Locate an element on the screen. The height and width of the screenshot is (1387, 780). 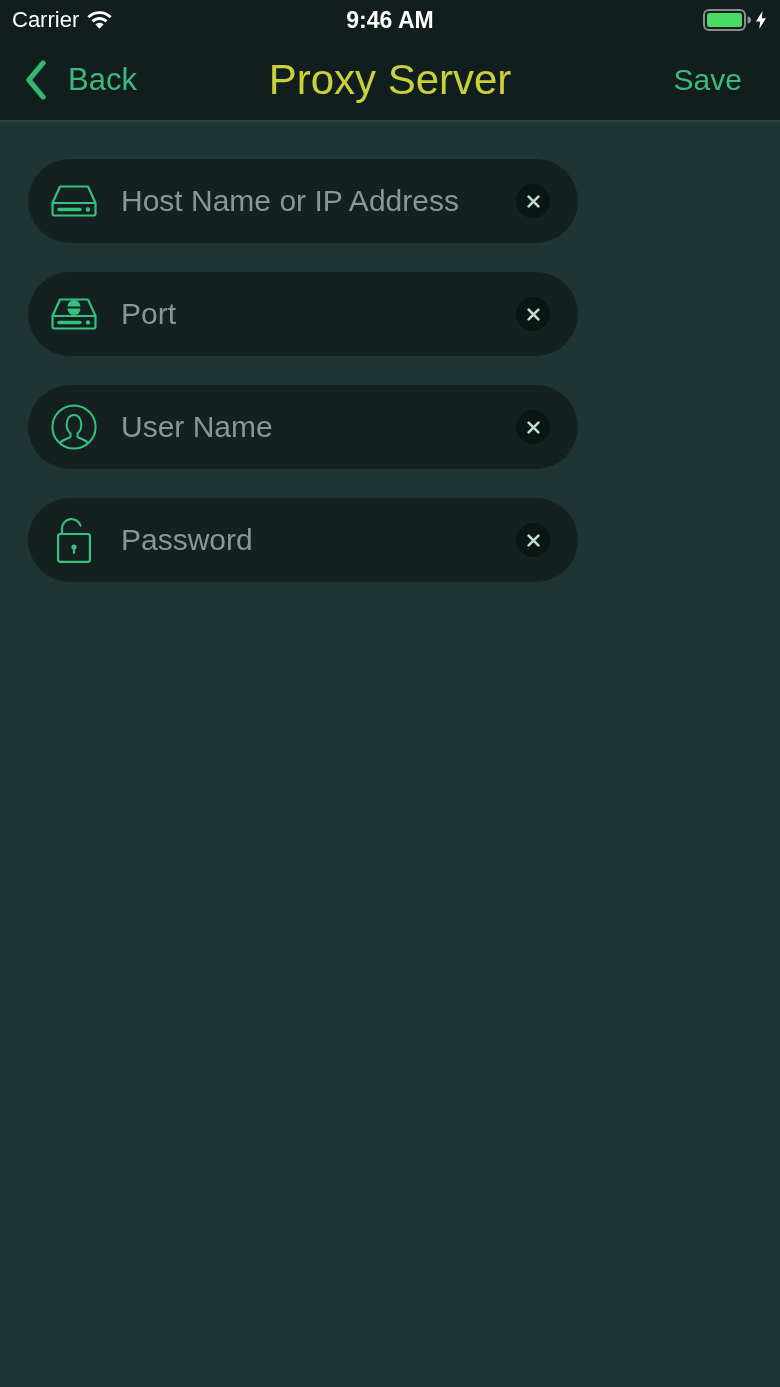
save-button: Save is located at coordinates (707, 80).